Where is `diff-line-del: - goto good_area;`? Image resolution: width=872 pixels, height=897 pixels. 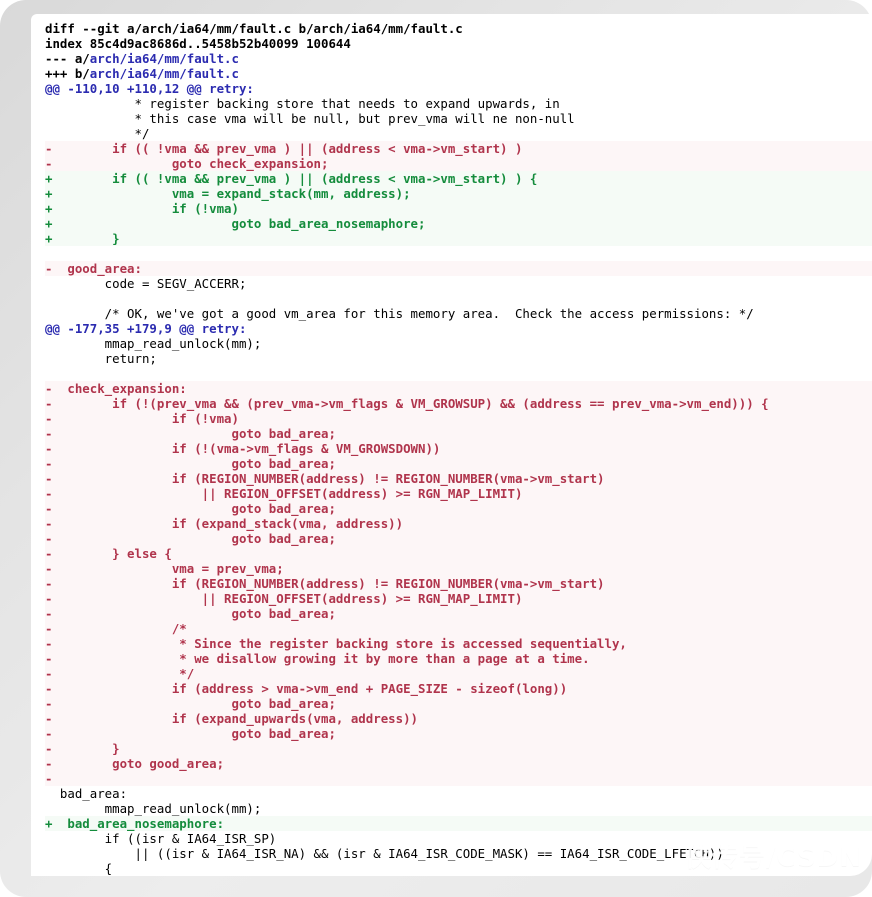
diff-line-del: - goto good_area; is located at coordinates (458, 763).